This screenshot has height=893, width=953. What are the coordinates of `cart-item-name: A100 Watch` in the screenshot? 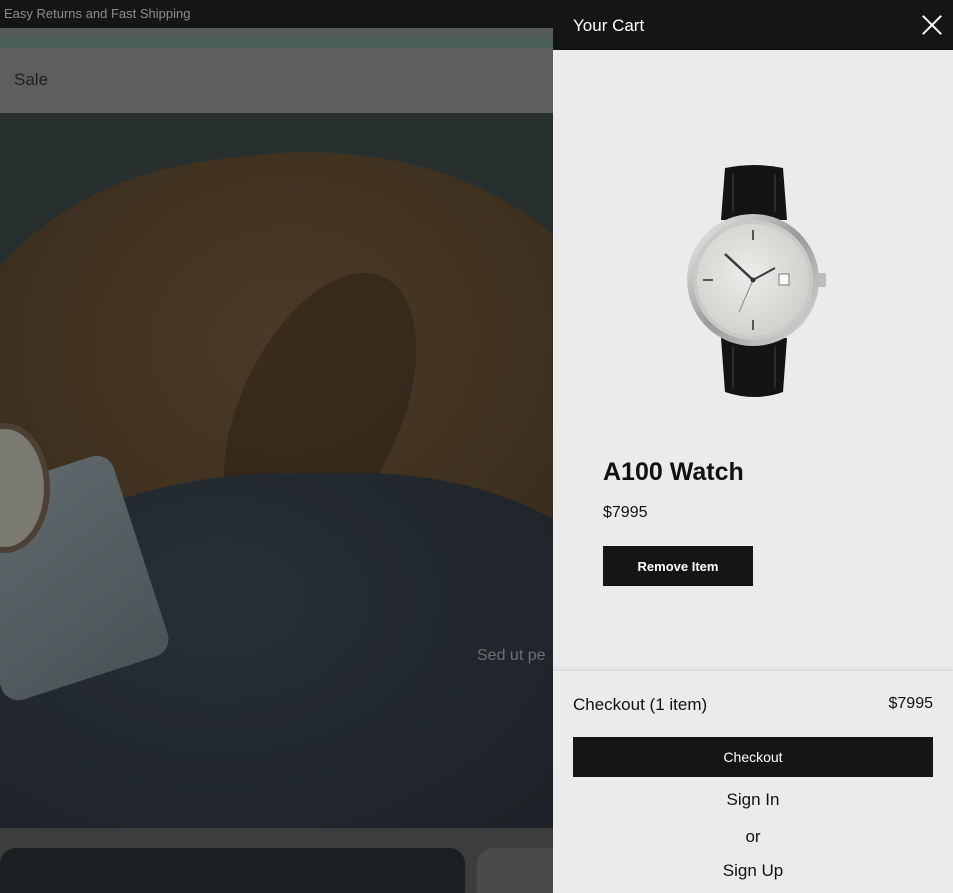 It's located at (673, 472).